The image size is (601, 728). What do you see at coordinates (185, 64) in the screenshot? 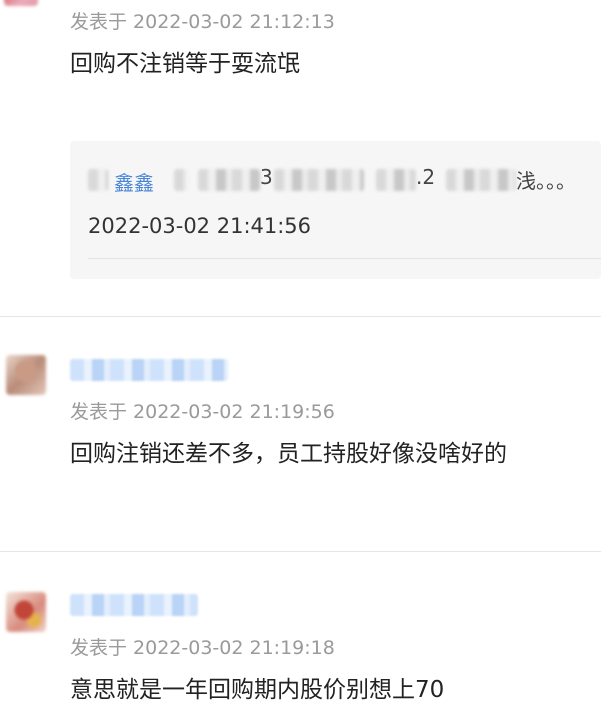
I see `comment-text: 回购不注销等于耍流氓` at bounding box center [185, 64].